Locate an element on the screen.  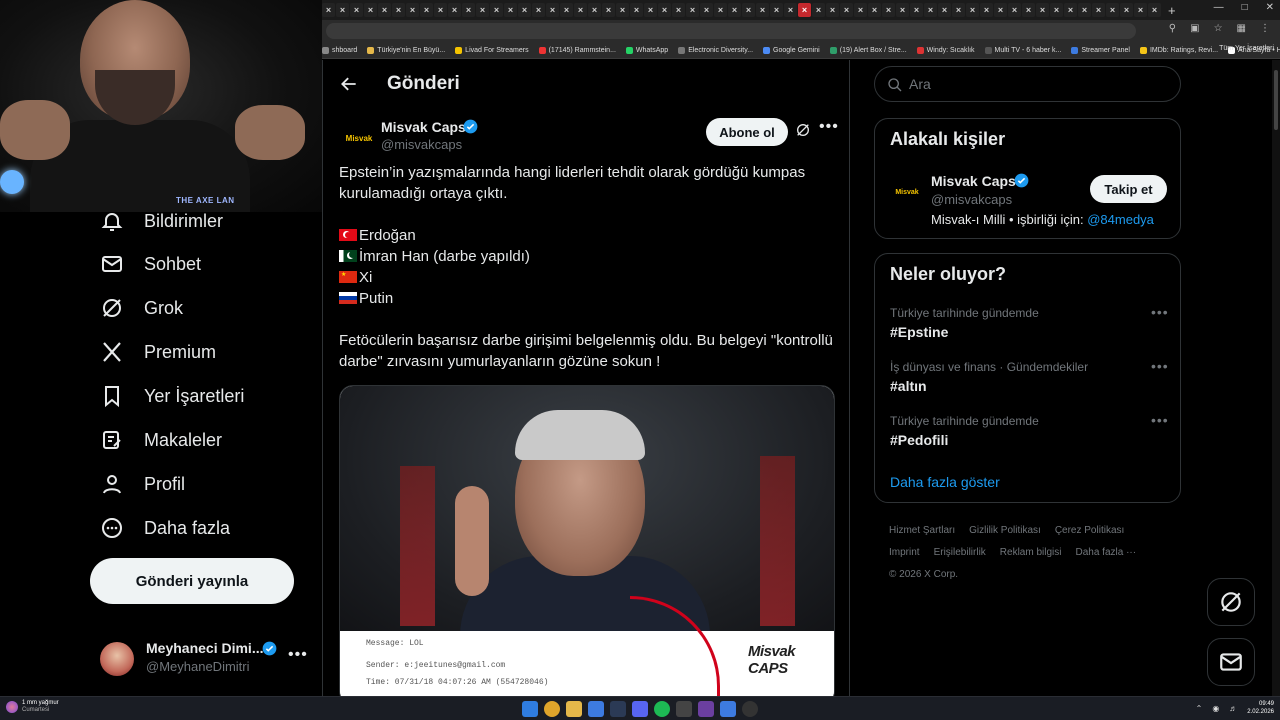
grok-fab is located at coordinates (1231, 602).